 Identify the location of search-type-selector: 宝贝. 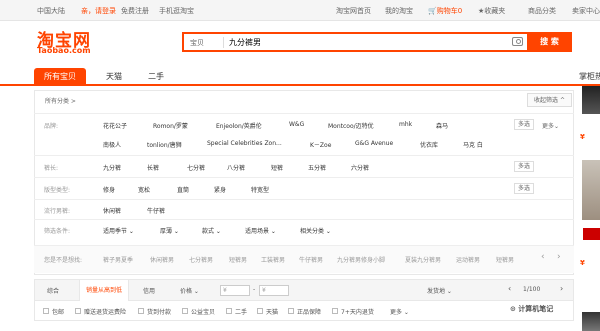
(197, 43).